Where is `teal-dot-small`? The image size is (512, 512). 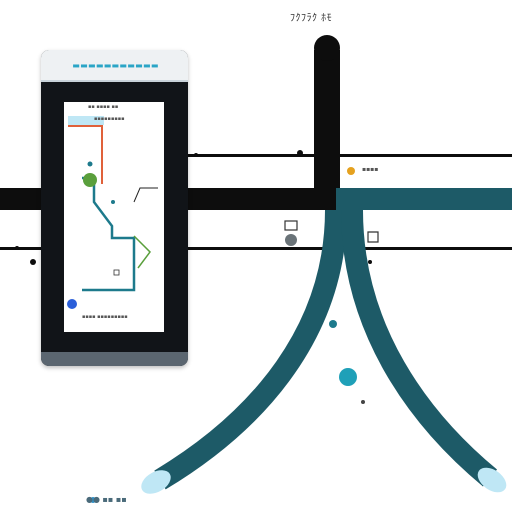 teal-dot-small is located at coordinates (333, 324).